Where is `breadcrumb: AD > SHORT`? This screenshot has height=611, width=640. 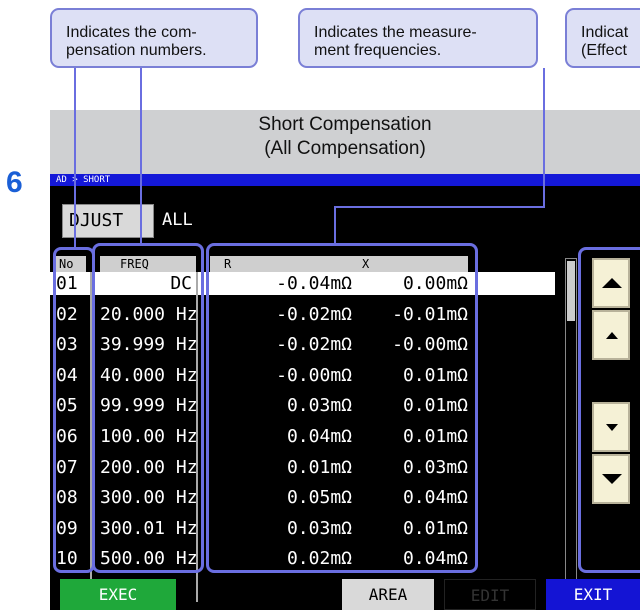
breadcrumb: AD > SHORT is located at coordinates (345, 180).